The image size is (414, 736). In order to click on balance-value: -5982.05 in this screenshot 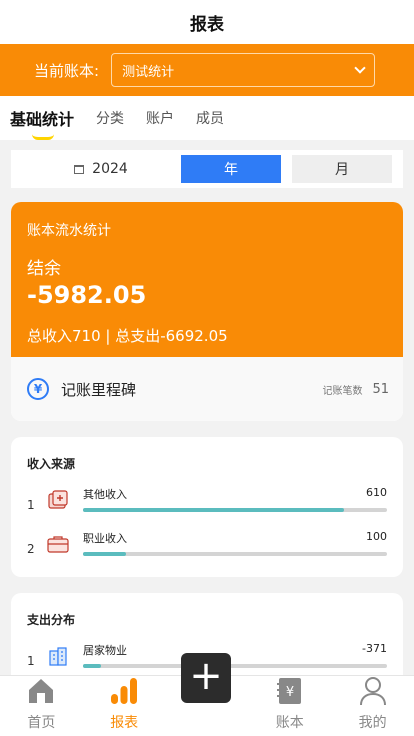, I will do `click(87, 295)`.